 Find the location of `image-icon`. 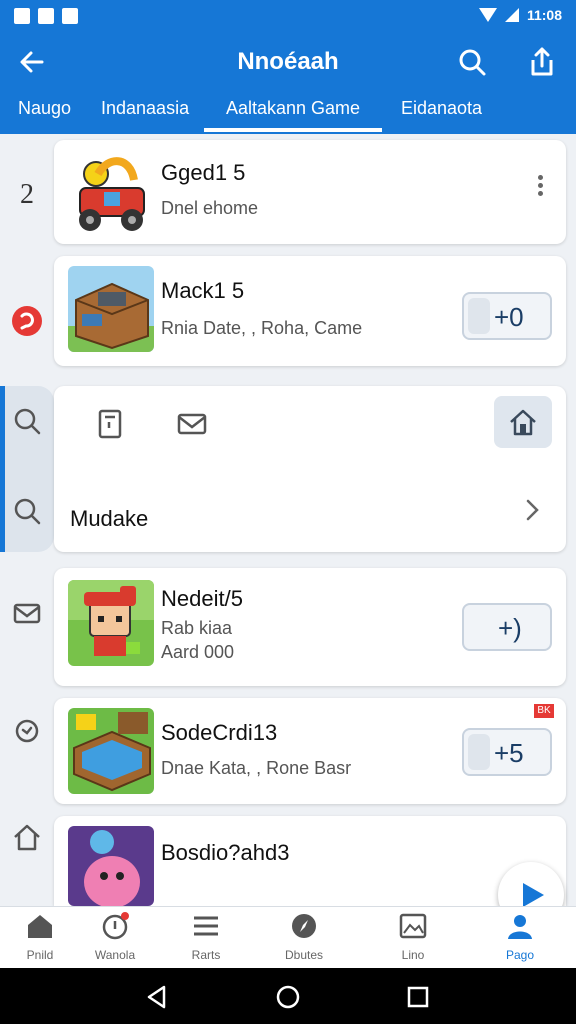

image-icon is located at coordinates (413, 926).